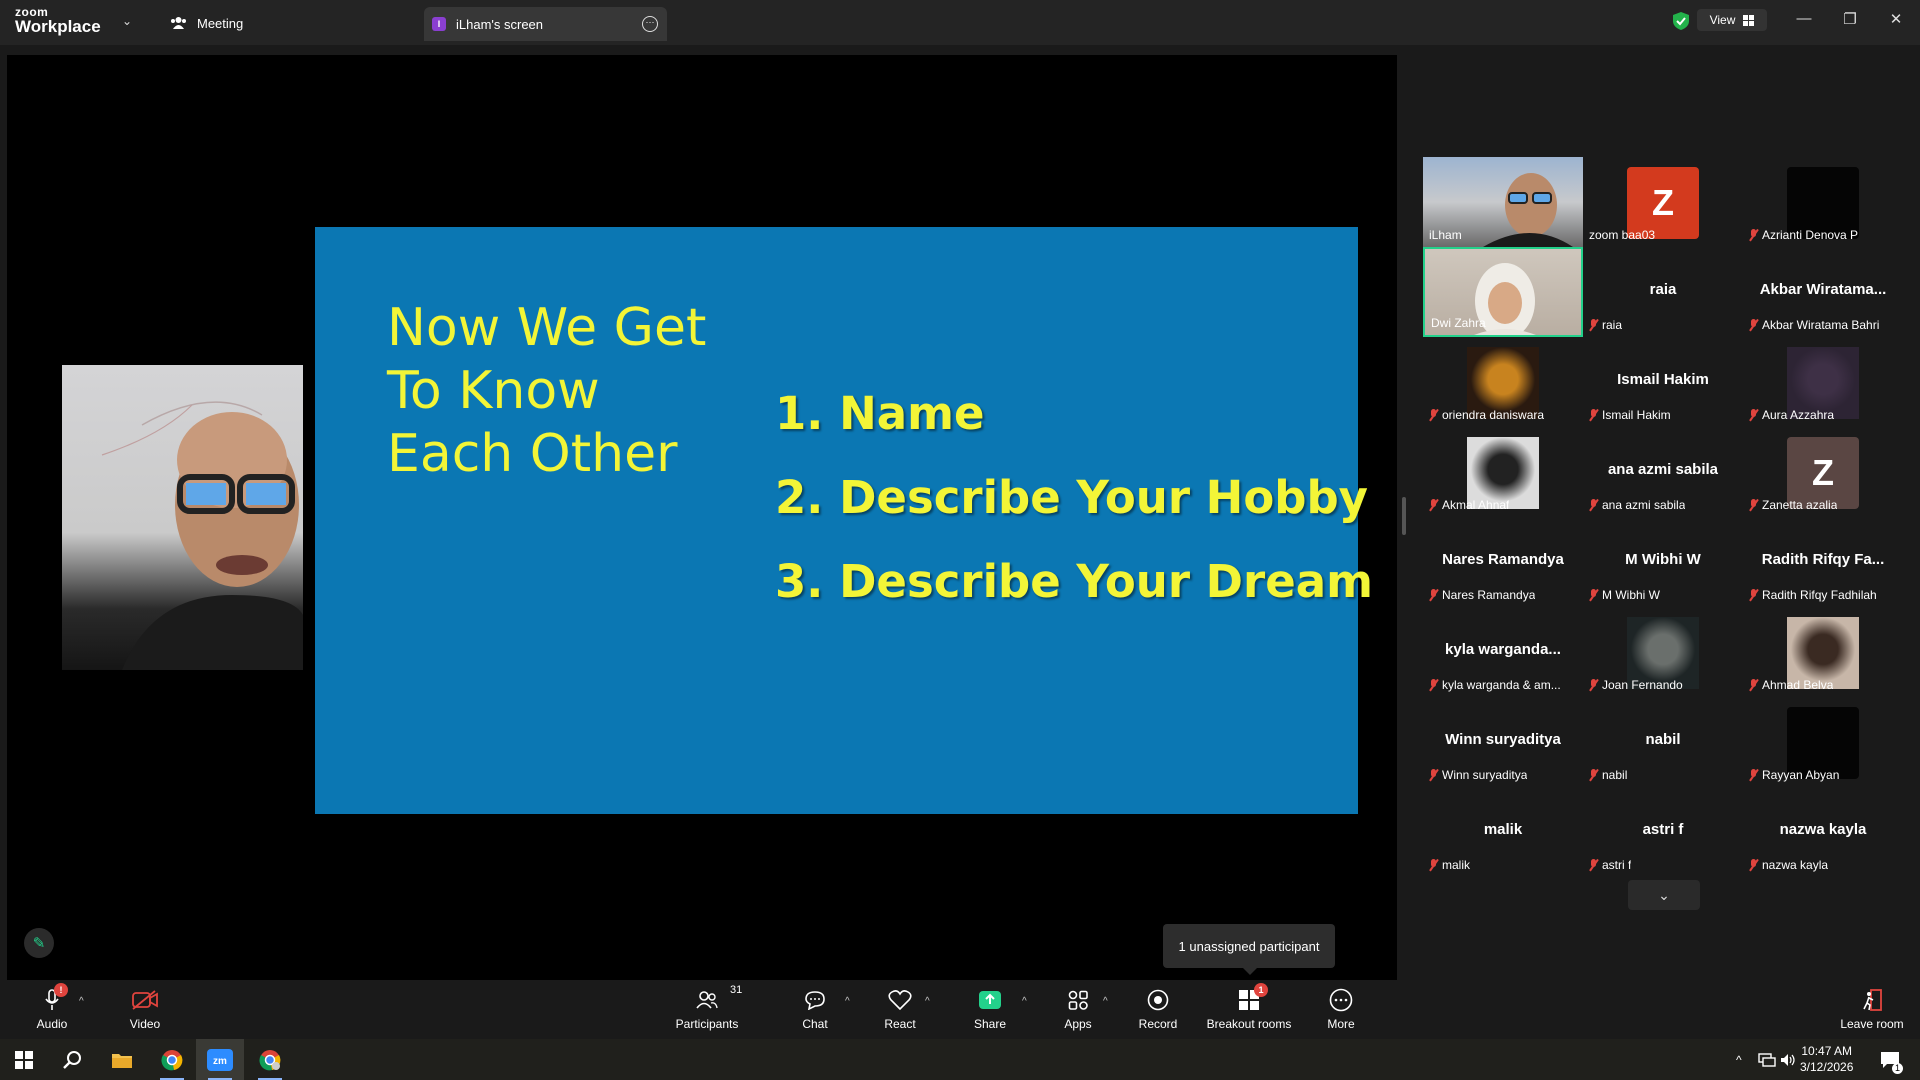 The image size is (1920, 1080). Describe the element at coordinates (220, 1059) in the screenshot. I see `zoom-app-icon: zm` at that location.